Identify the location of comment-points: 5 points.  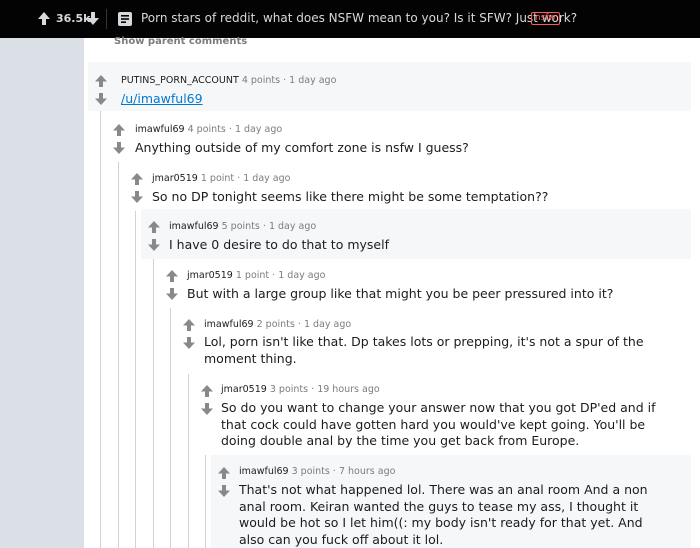
(240, 226).